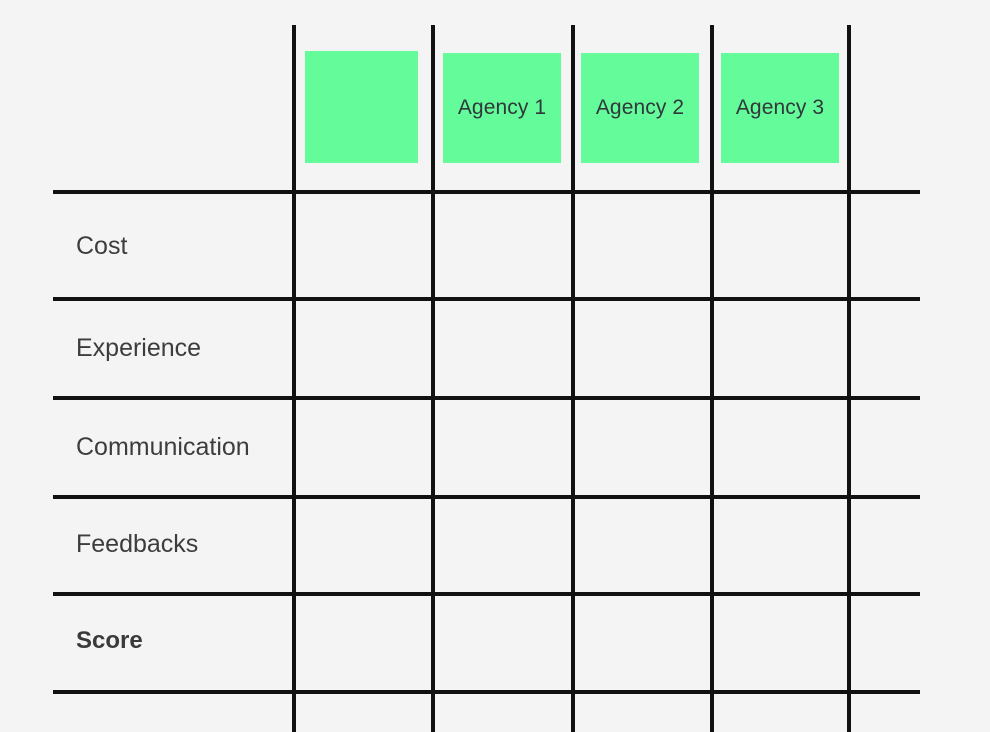 This screenshot has width=990, height=732. I want to click on header-note-agency-2: Agency 2, so click(640, 108).